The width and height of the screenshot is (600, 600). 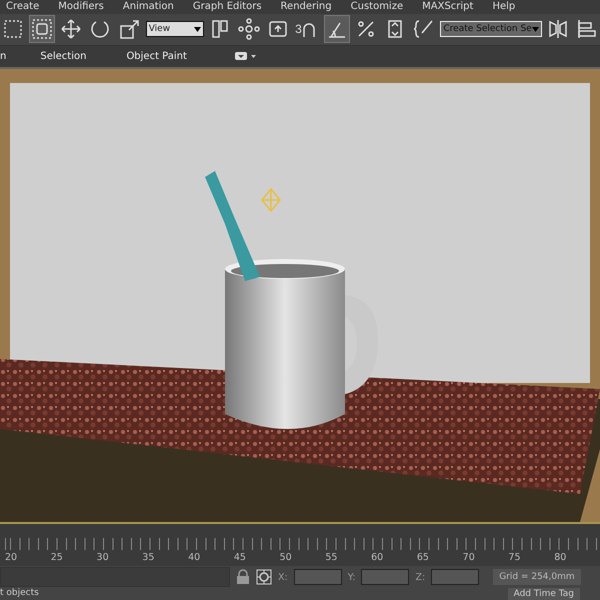 What do you see at coordinates (249, 29) in the screenshot?
I see `nodes-icon` at bounding box center [249, 29].